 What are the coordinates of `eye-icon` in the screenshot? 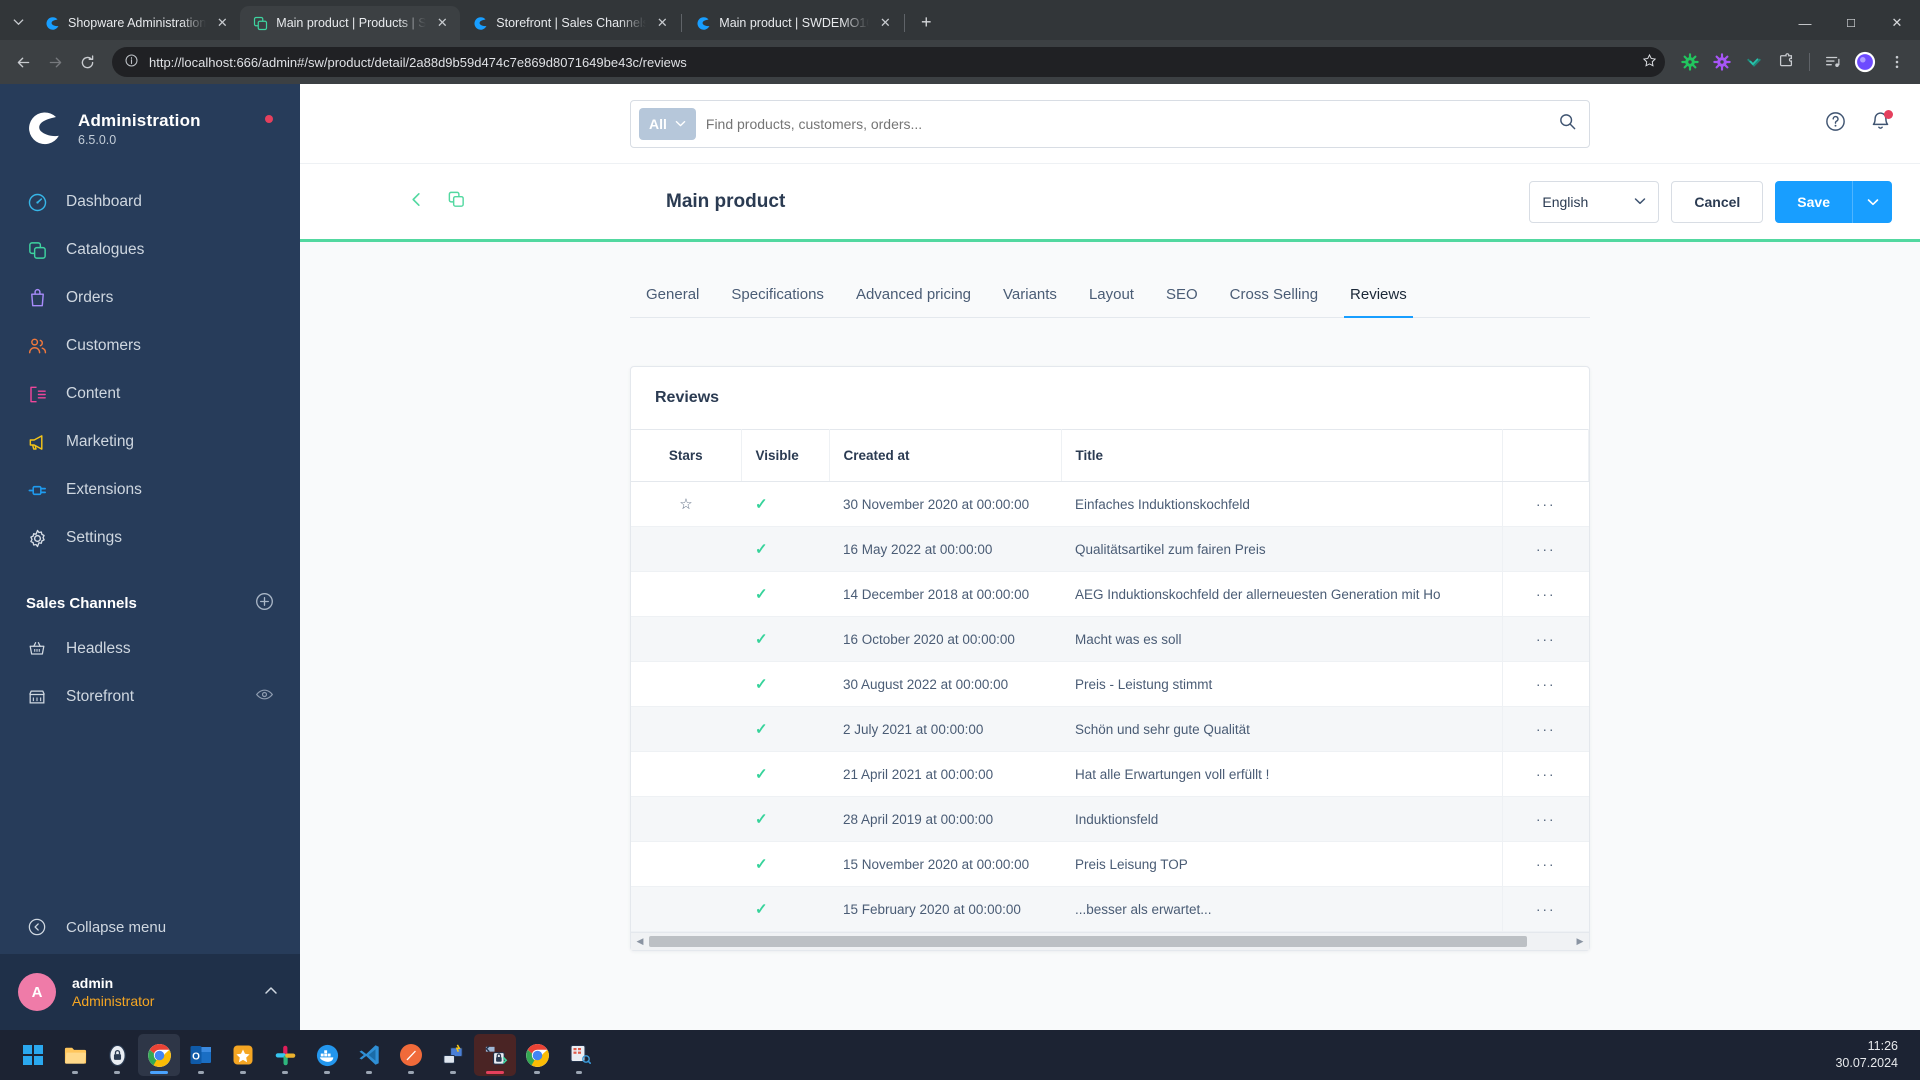 It's located at (264, 697).